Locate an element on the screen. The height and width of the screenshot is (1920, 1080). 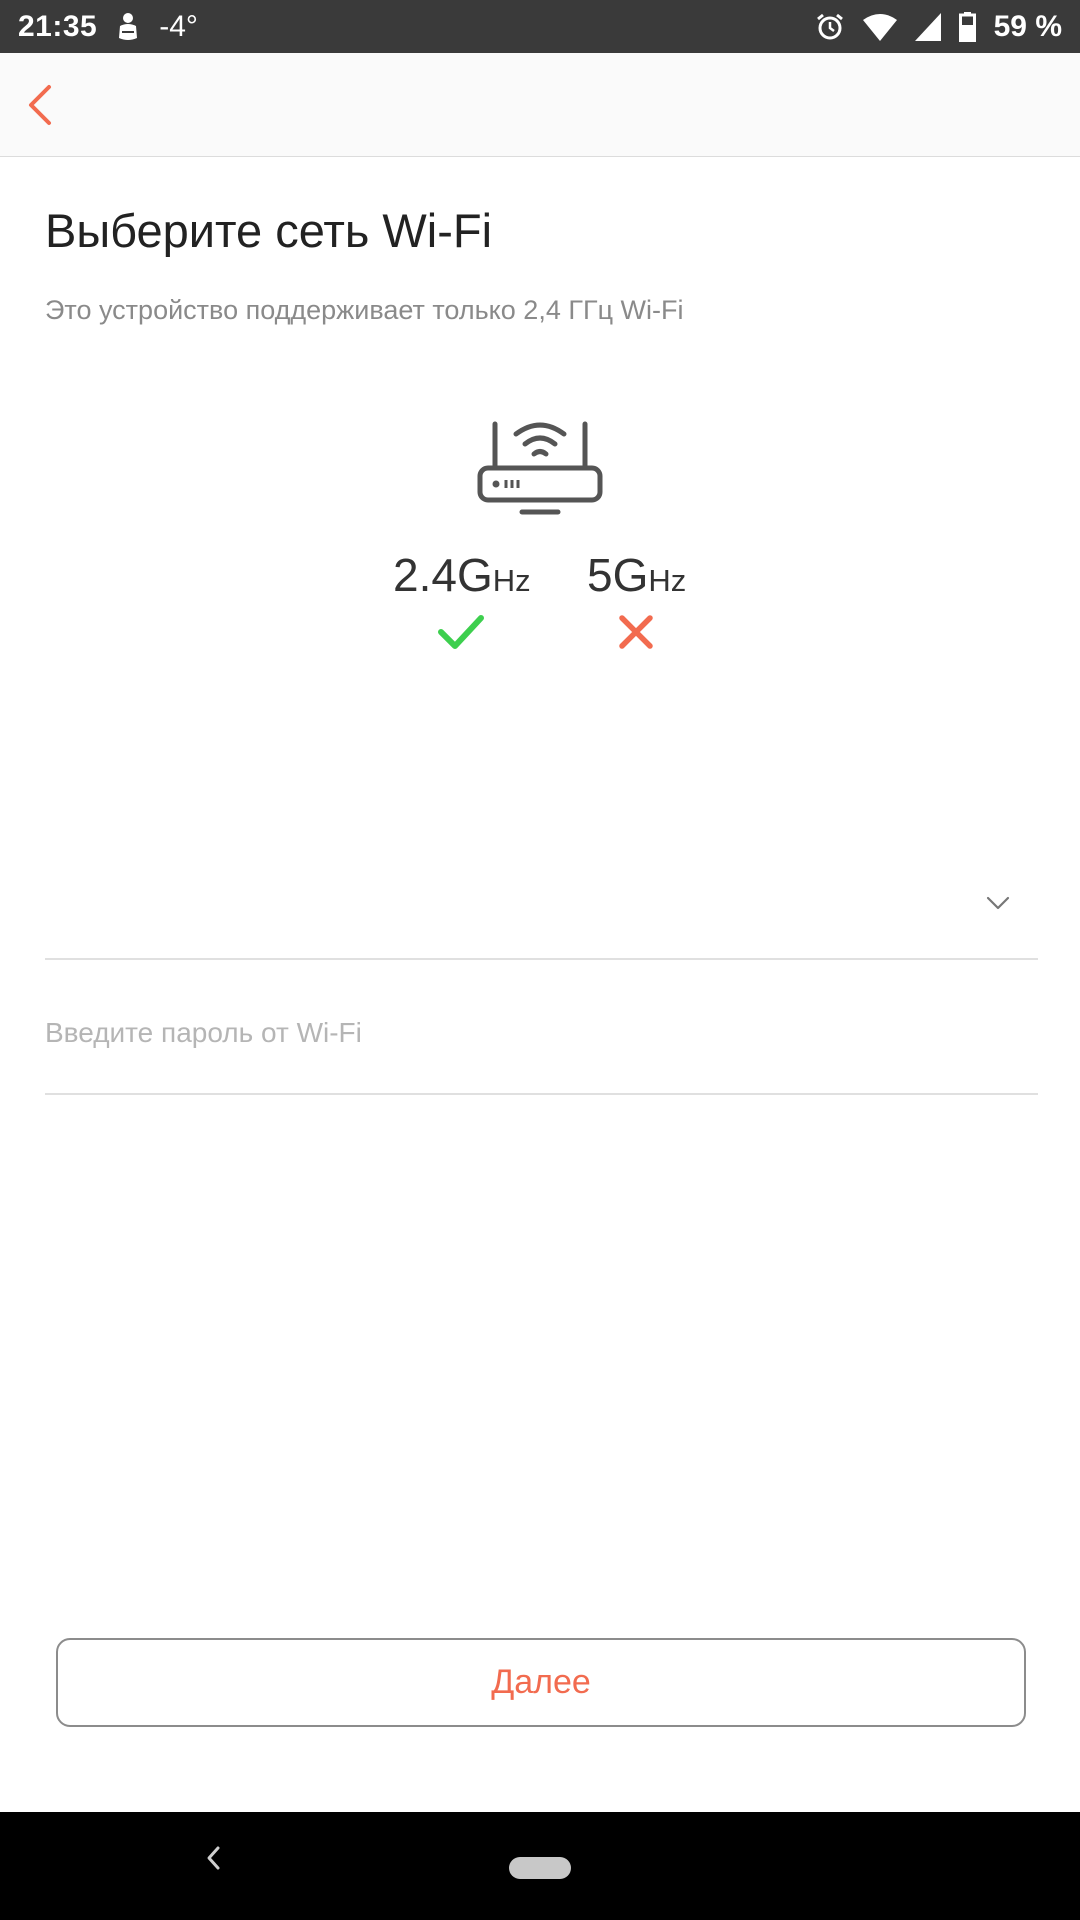
status-bar-right: 59 % is located at coordinates (938, 27).